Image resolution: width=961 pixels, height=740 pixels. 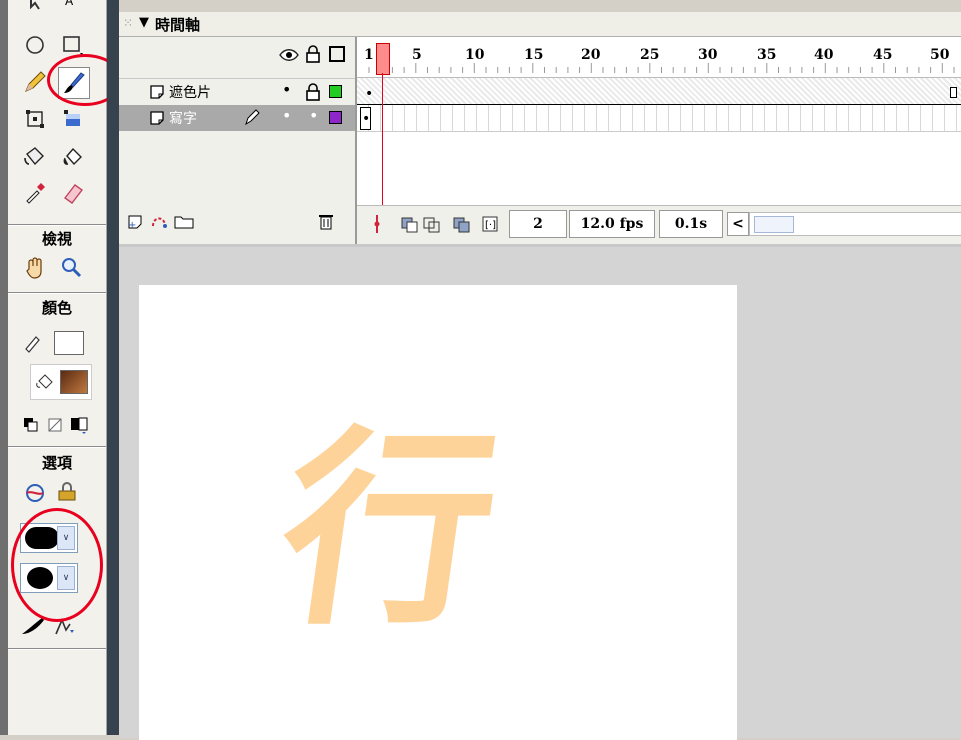 What do you see at coordinates (35, 8) in the screenshot?
I see `subselection-tool` at bounding box center [35, 8].